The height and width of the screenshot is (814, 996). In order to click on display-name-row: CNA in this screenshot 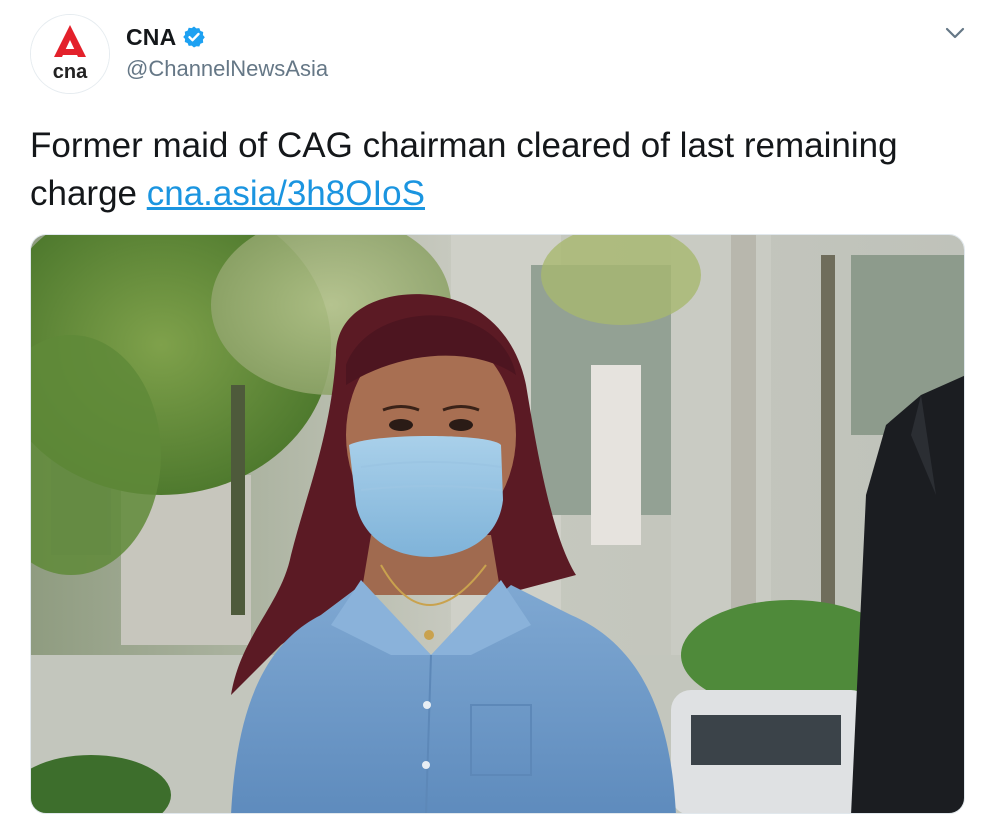, I will do `click(166, 37)`.